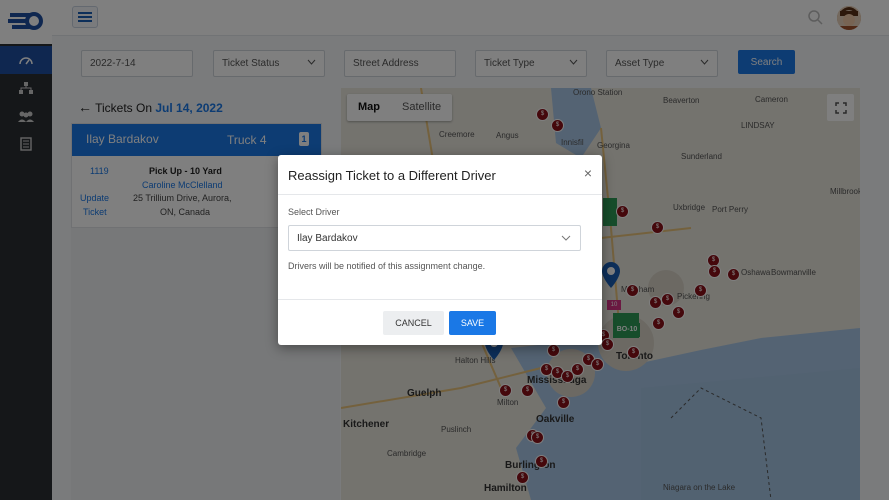 This screenshot has height=500, width=889. What do you see at coordinates (472, 323) in the screenshot?
I see `save-button: SAVE` at bounding box center [472, 323].